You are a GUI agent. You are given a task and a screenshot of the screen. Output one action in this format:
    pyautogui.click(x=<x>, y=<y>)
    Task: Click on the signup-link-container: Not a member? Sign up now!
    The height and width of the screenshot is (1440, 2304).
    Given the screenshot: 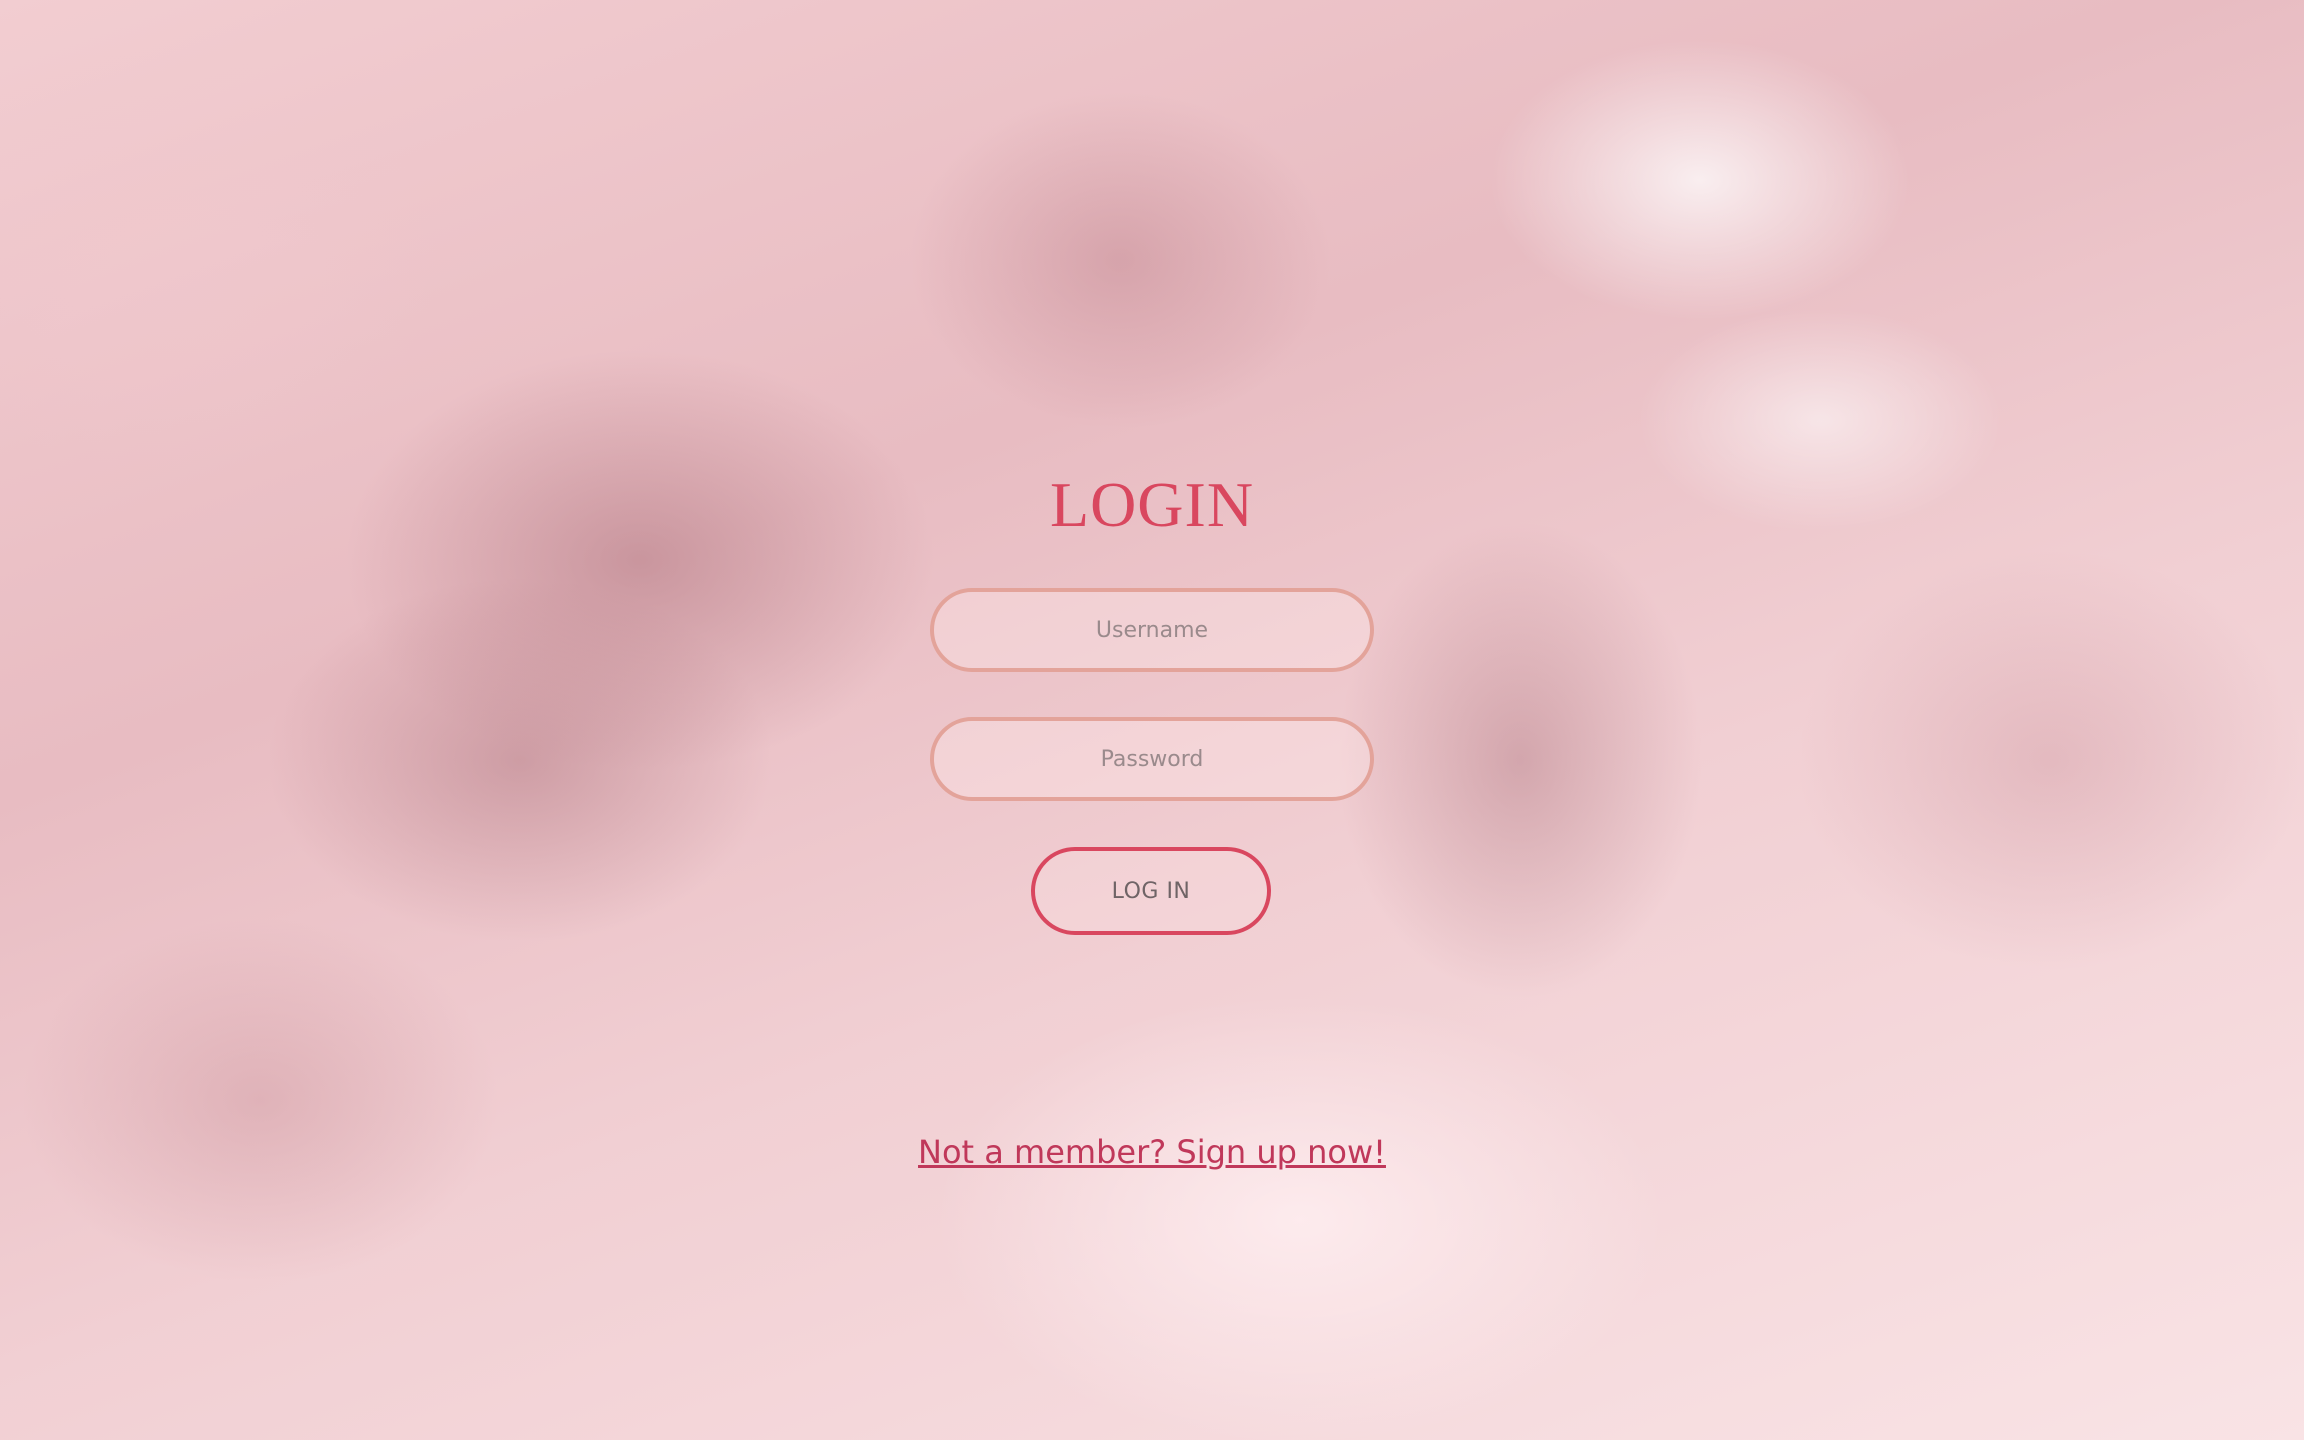 What is the action you would take?
    pyautogui.click(x=1152, y=1152)
    